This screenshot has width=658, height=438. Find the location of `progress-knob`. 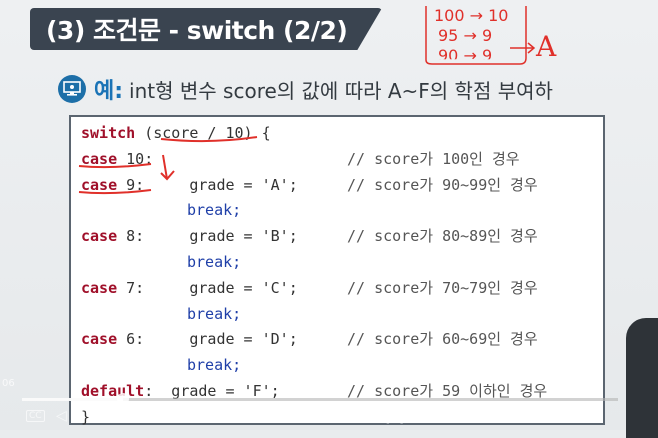

progress-knob is located at coordinates (123, 399).